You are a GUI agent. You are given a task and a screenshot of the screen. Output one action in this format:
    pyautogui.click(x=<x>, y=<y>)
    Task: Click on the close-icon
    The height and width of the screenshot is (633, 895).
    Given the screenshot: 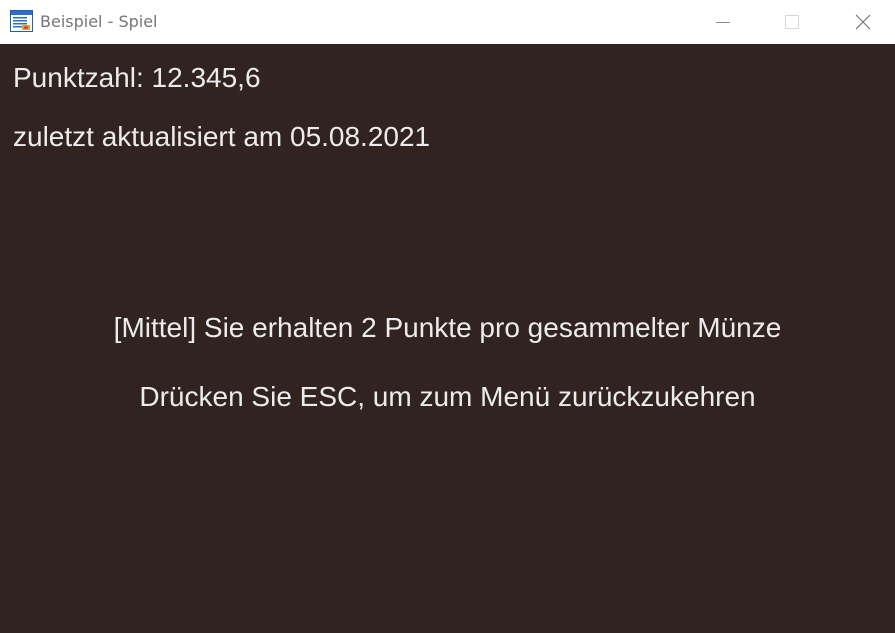 What is the action you would take?
    pyautogui.click(x=863, y=22)
    